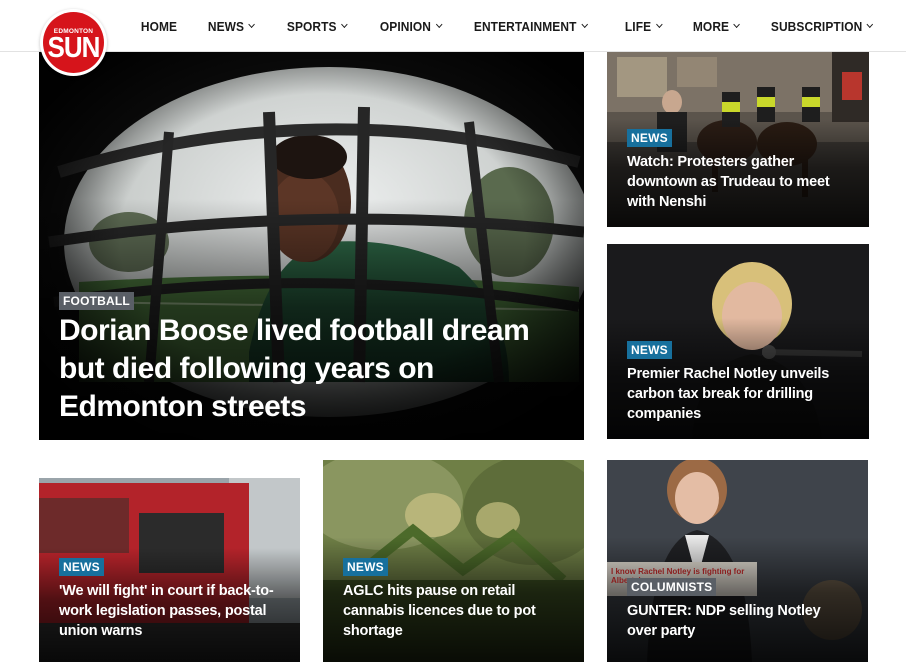  What do you see at coordinates (311, 26) in the screenshot?
I see `nav-sports-label: SPORTS` at bounding box center [311, 26].